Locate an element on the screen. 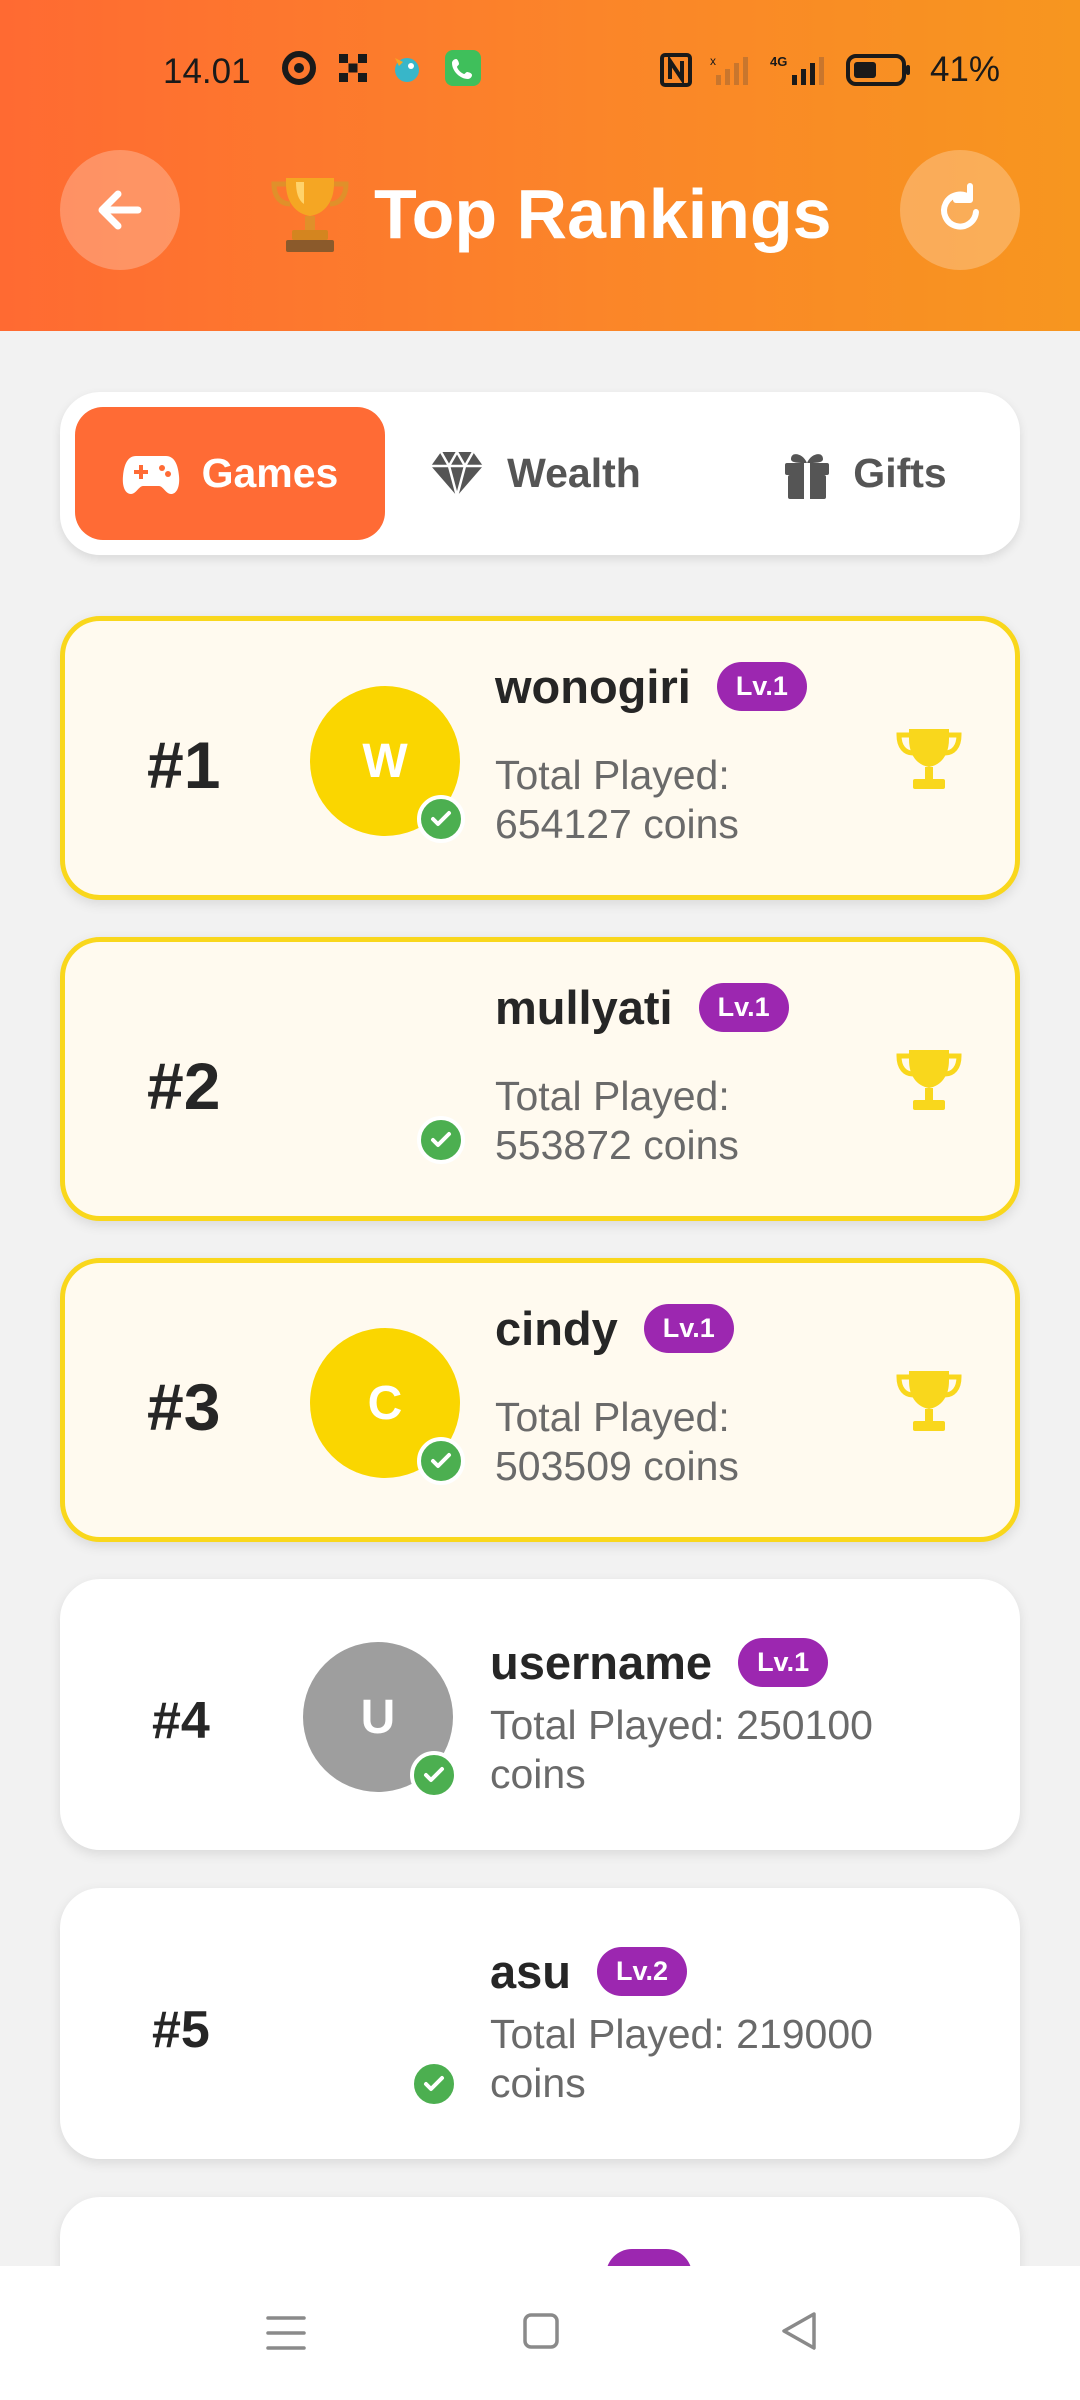  username: wonogiri is located at coordinates (593, 686).